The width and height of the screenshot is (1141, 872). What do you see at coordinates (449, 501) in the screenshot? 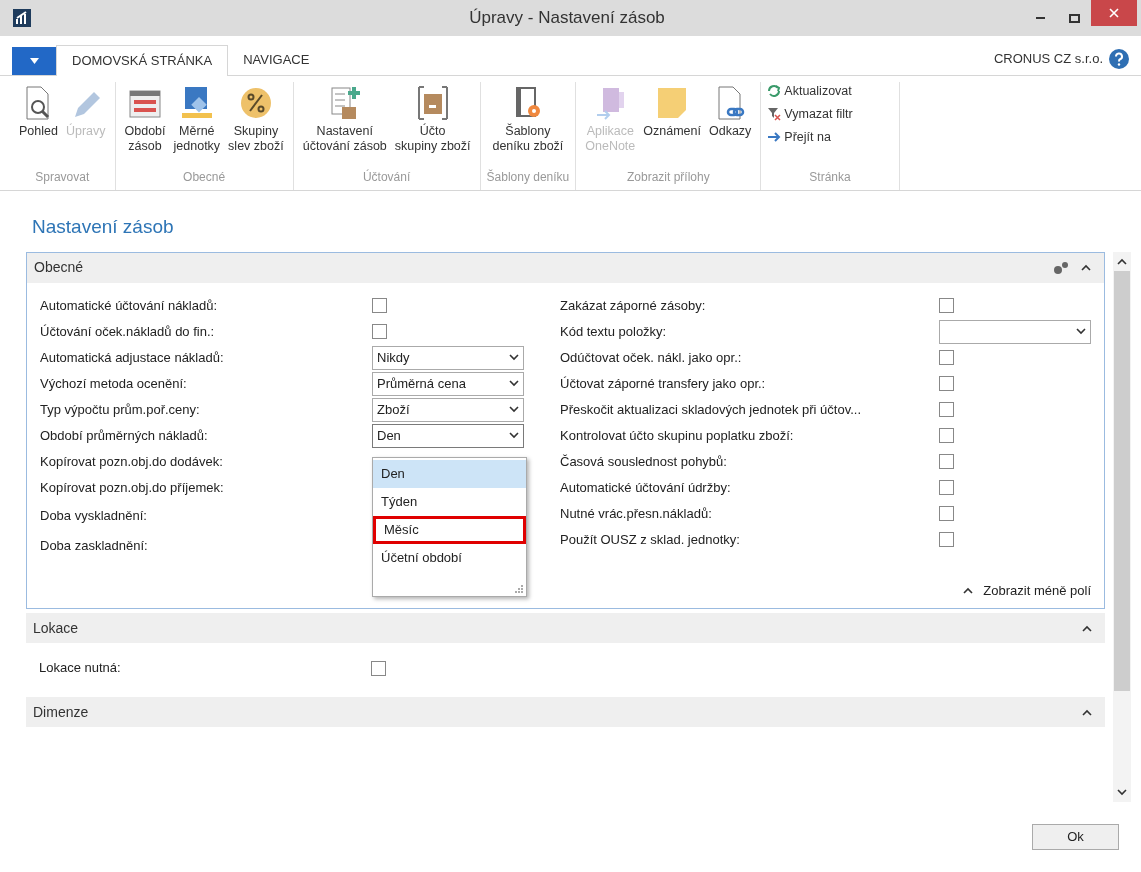
I see `dropdown-option: Týden` at bounding box center [449, 501].